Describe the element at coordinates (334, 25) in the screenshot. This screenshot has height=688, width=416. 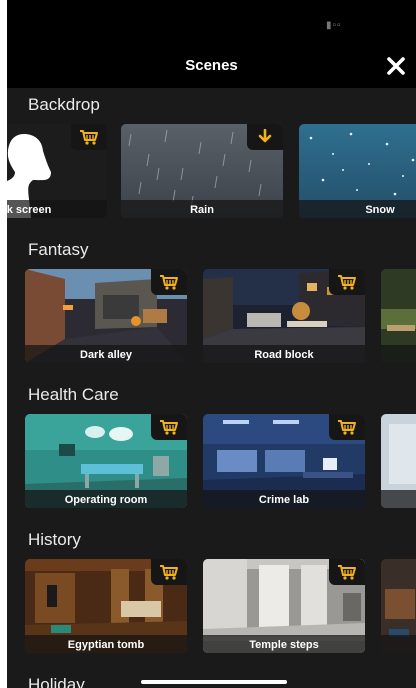
I see `status-indicator: ▮▫▫` at that location.